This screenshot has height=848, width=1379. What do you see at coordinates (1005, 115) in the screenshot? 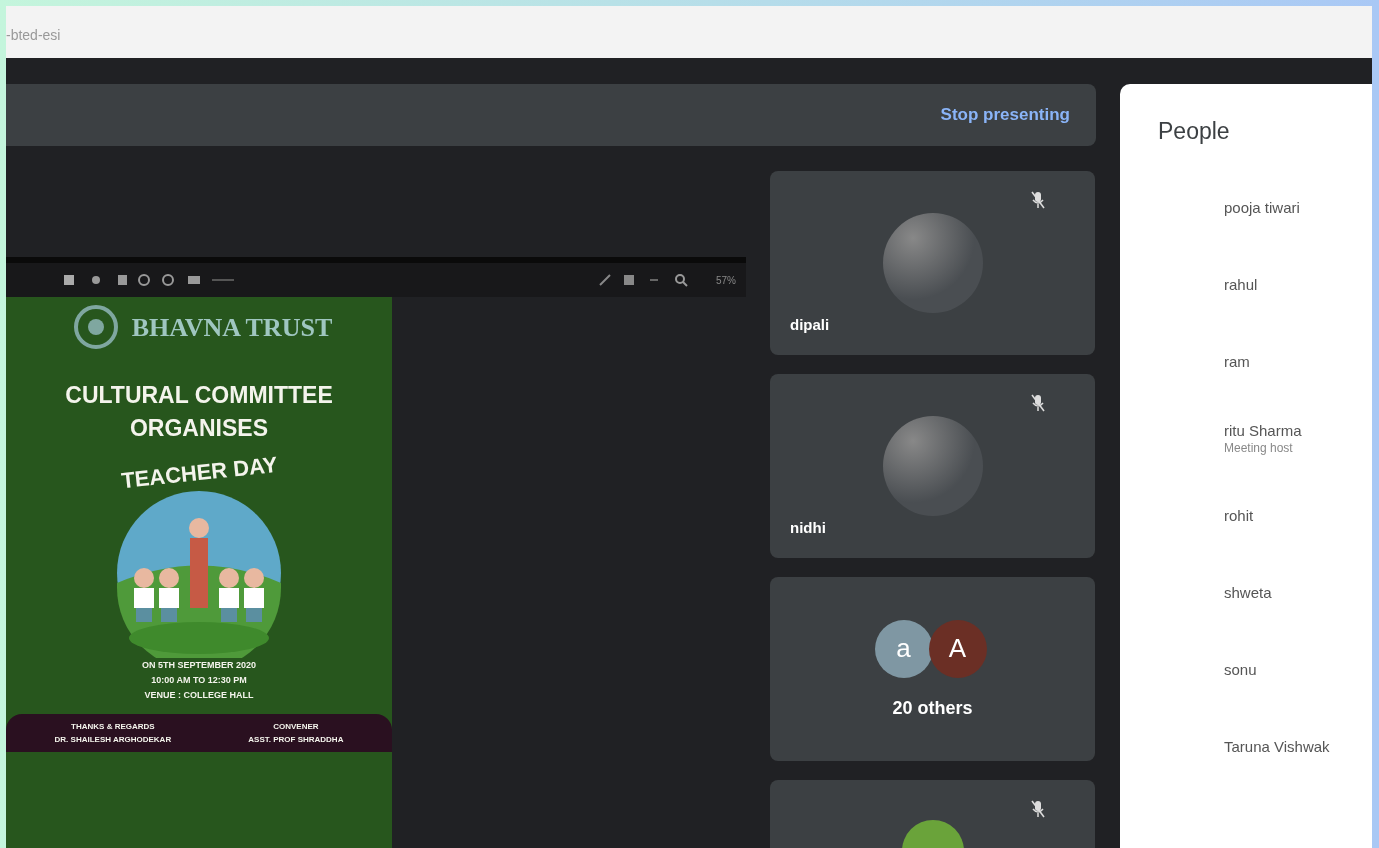
I see `stop-presenting-button: Stop presenting` at bounding box center [1005, 115].